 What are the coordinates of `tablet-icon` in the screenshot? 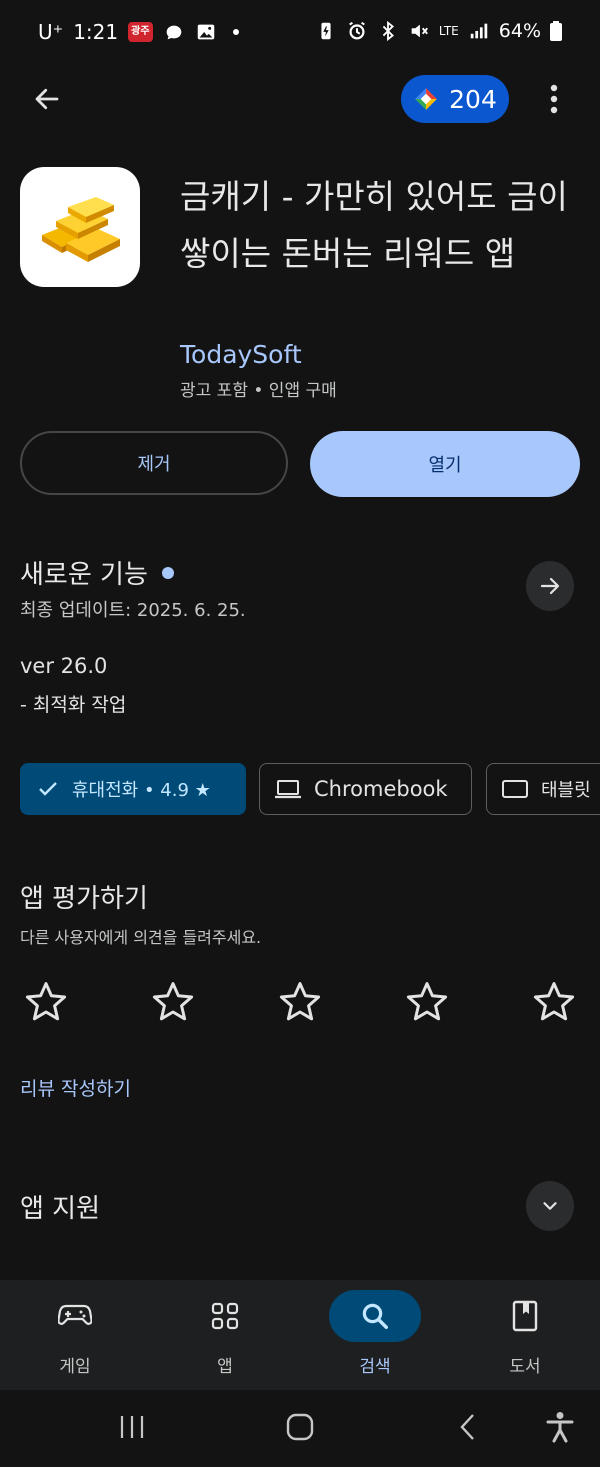 It's located at (515, 789).